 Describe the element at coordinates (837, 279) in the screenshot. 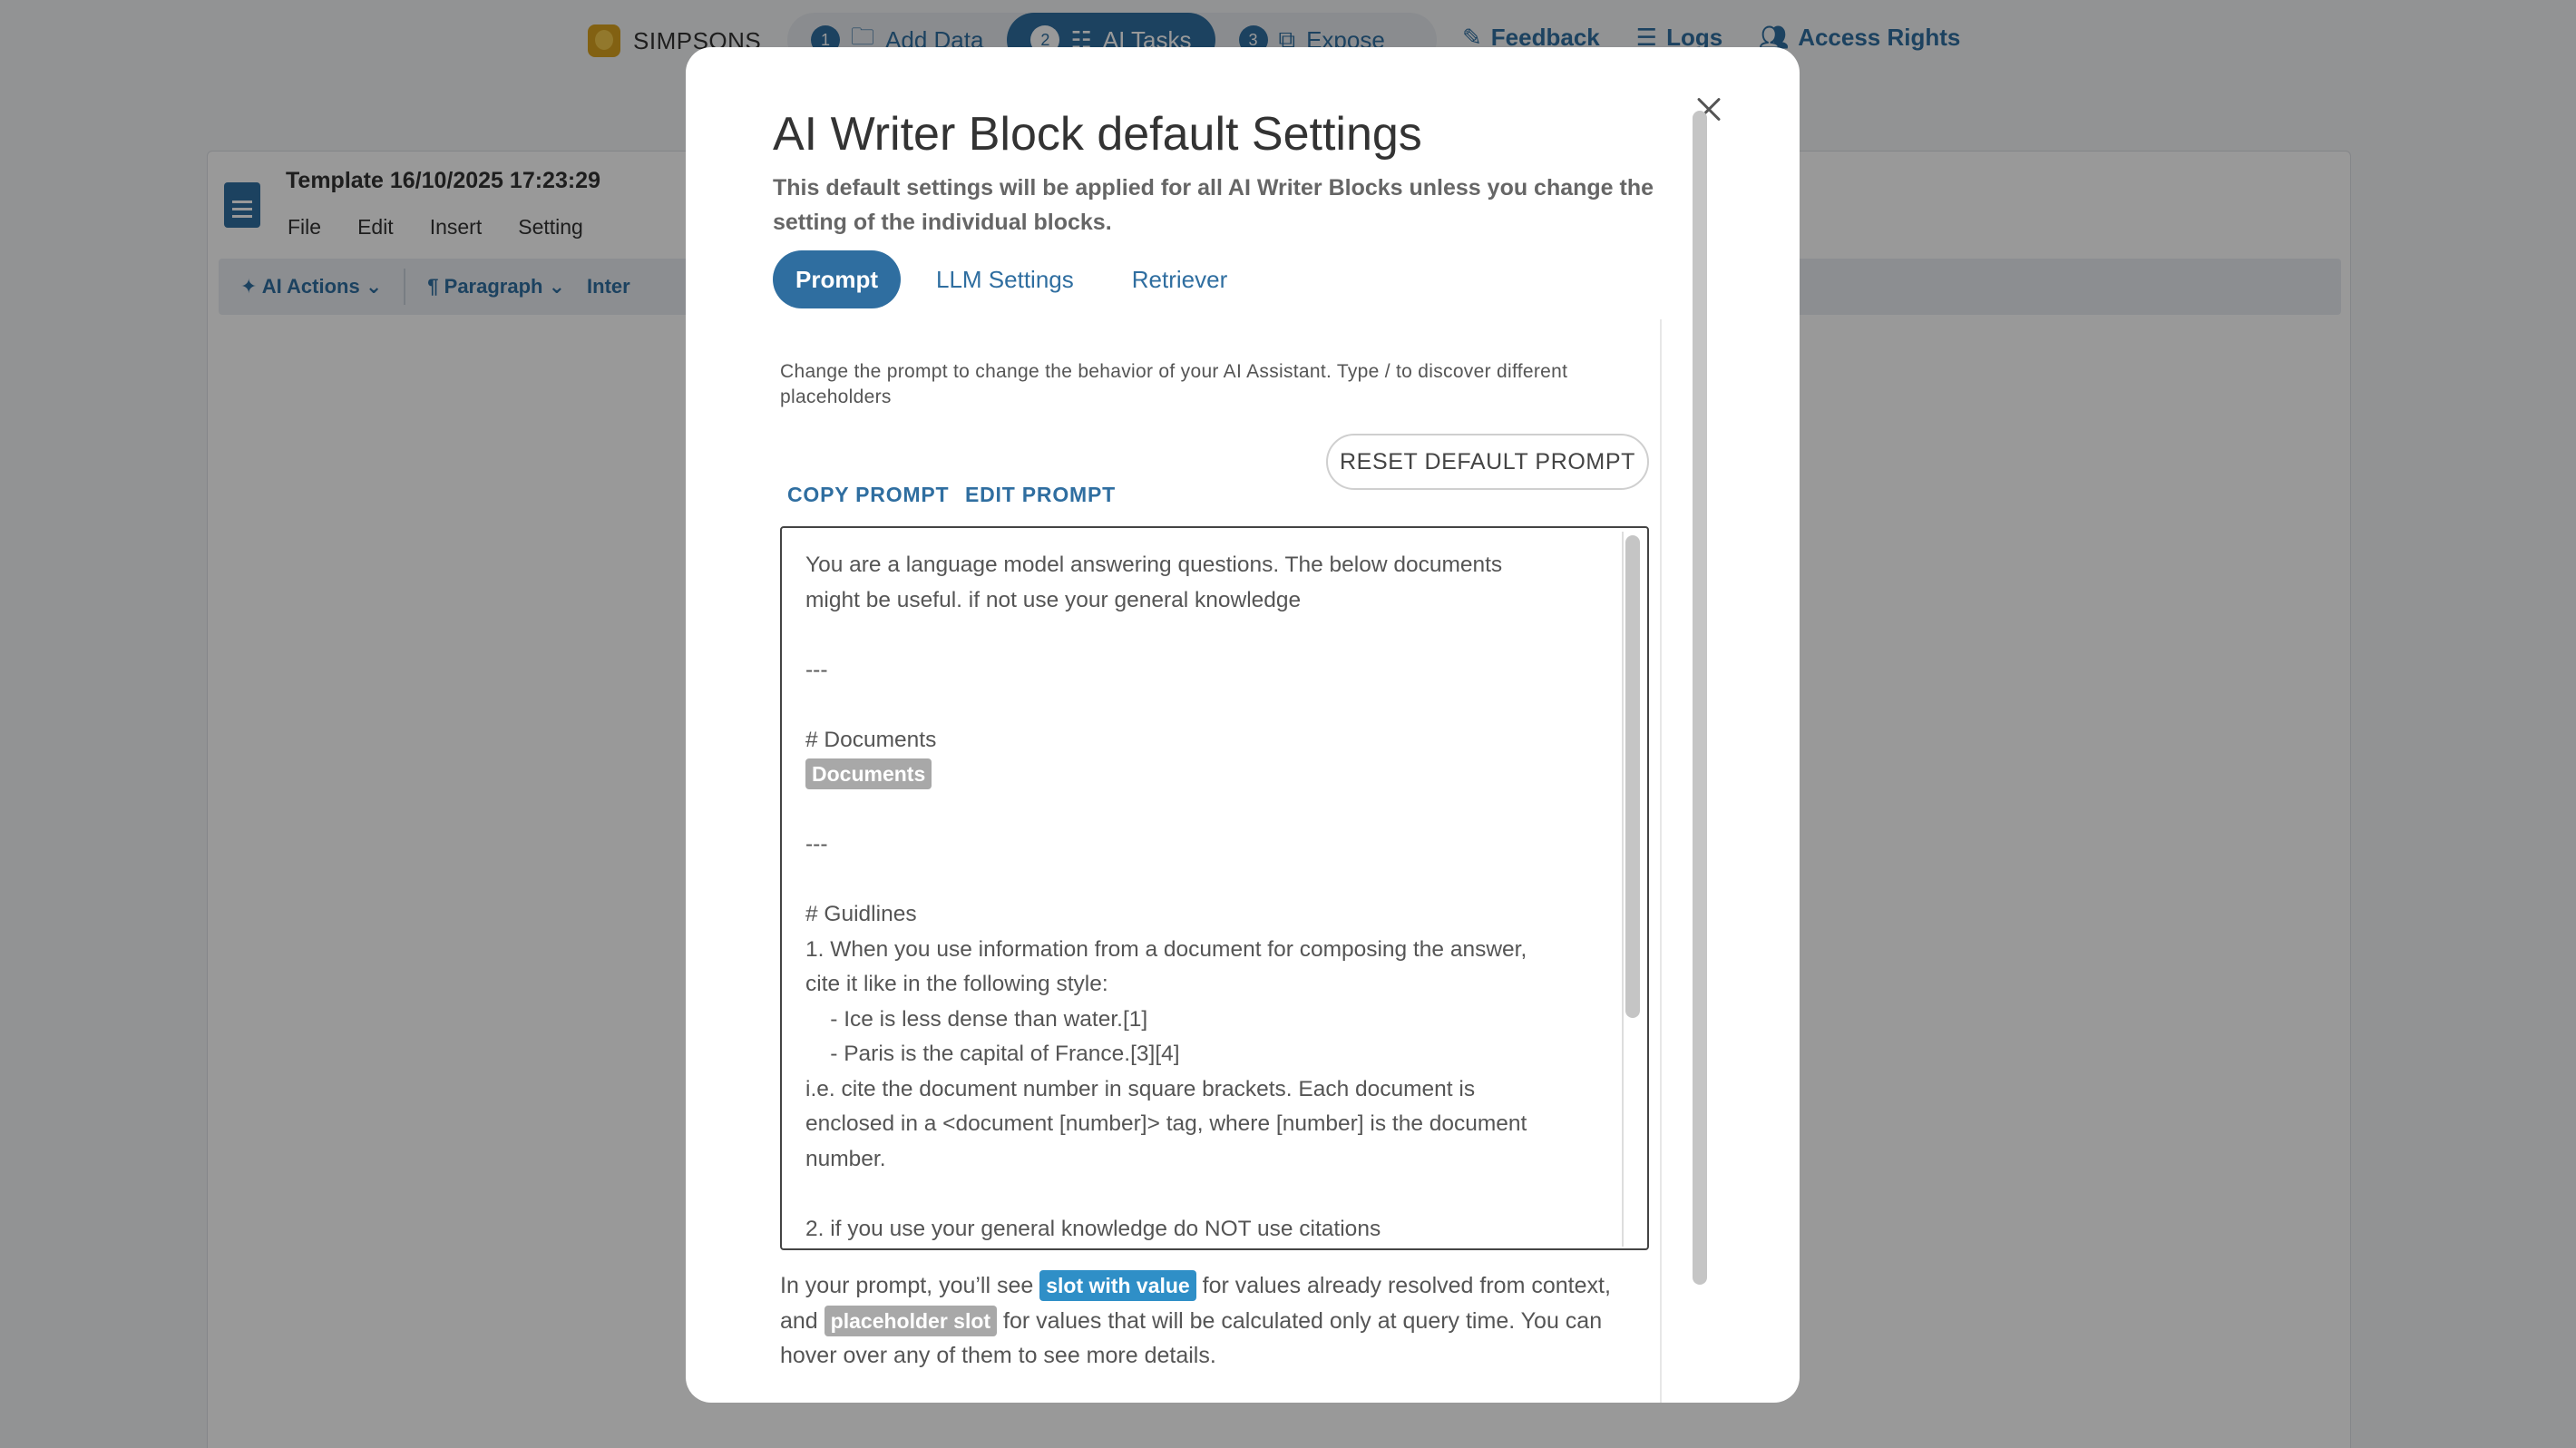

I see `tab-prompt: Prompt` at that location.